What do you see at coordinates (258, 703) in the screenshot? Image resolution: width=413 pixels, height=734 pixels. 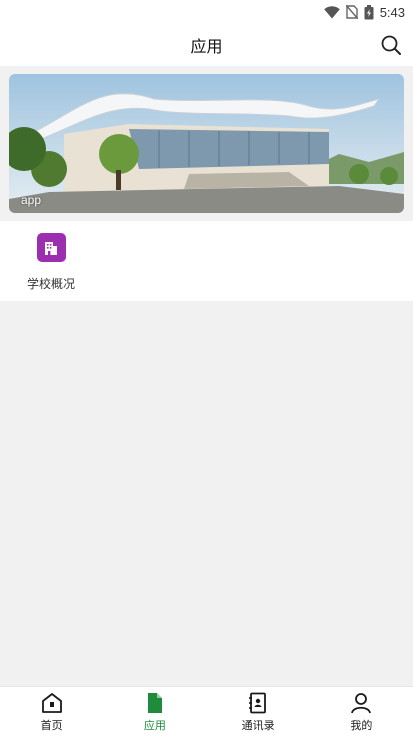 I see `contacts-book-icon` at bounding box center [258, 703].